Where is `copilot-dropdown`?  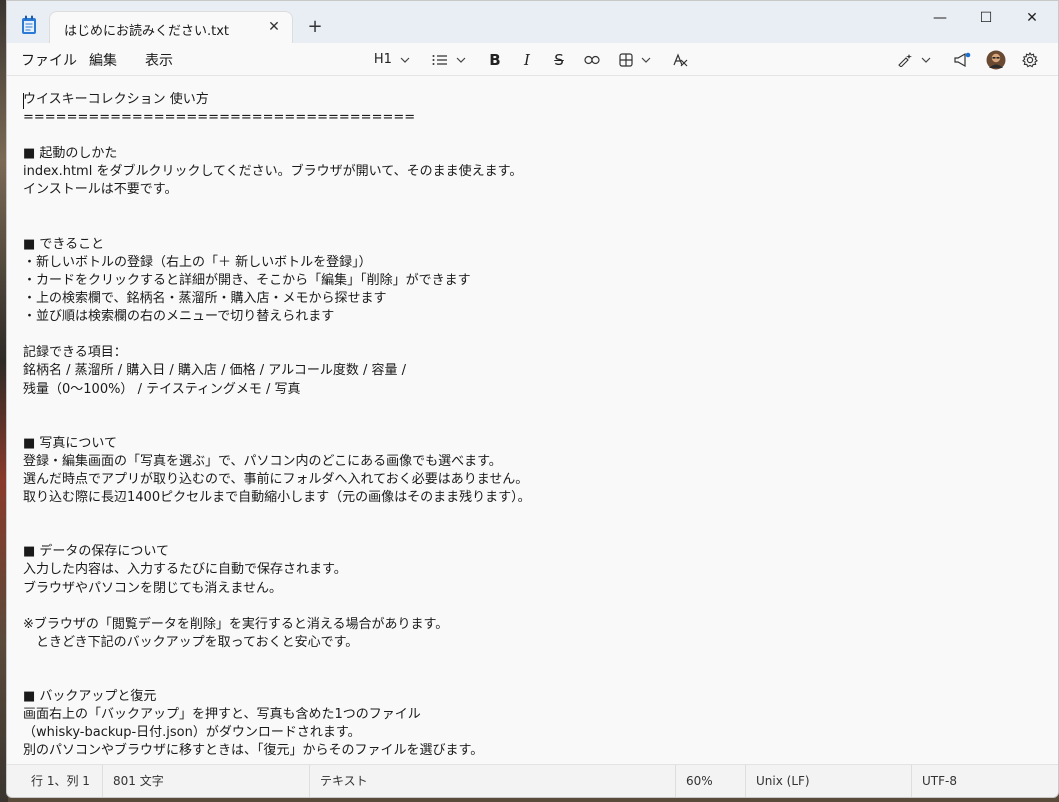
copilot-dropdown is located at coordinates (914, 60).